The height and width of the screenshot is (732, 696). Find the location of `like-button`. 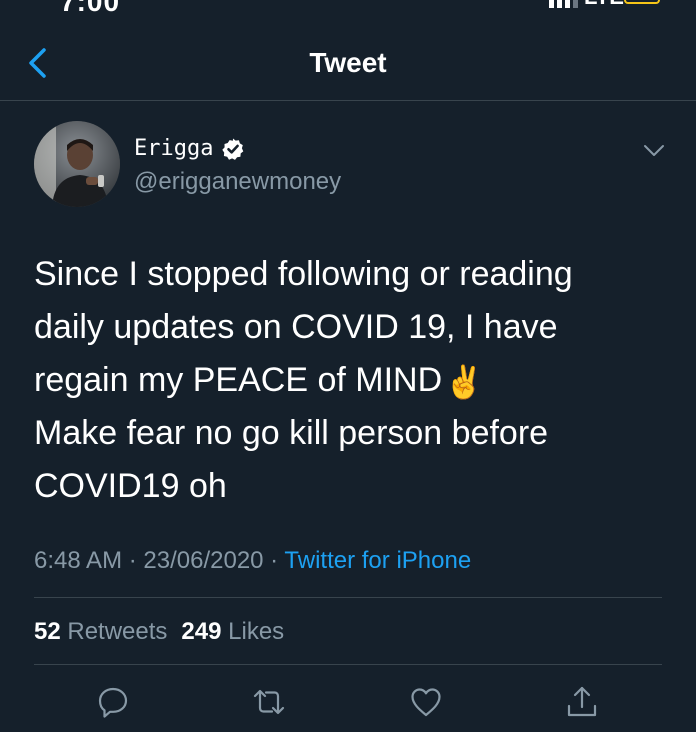

like-button is located at coordinates (426, 702).